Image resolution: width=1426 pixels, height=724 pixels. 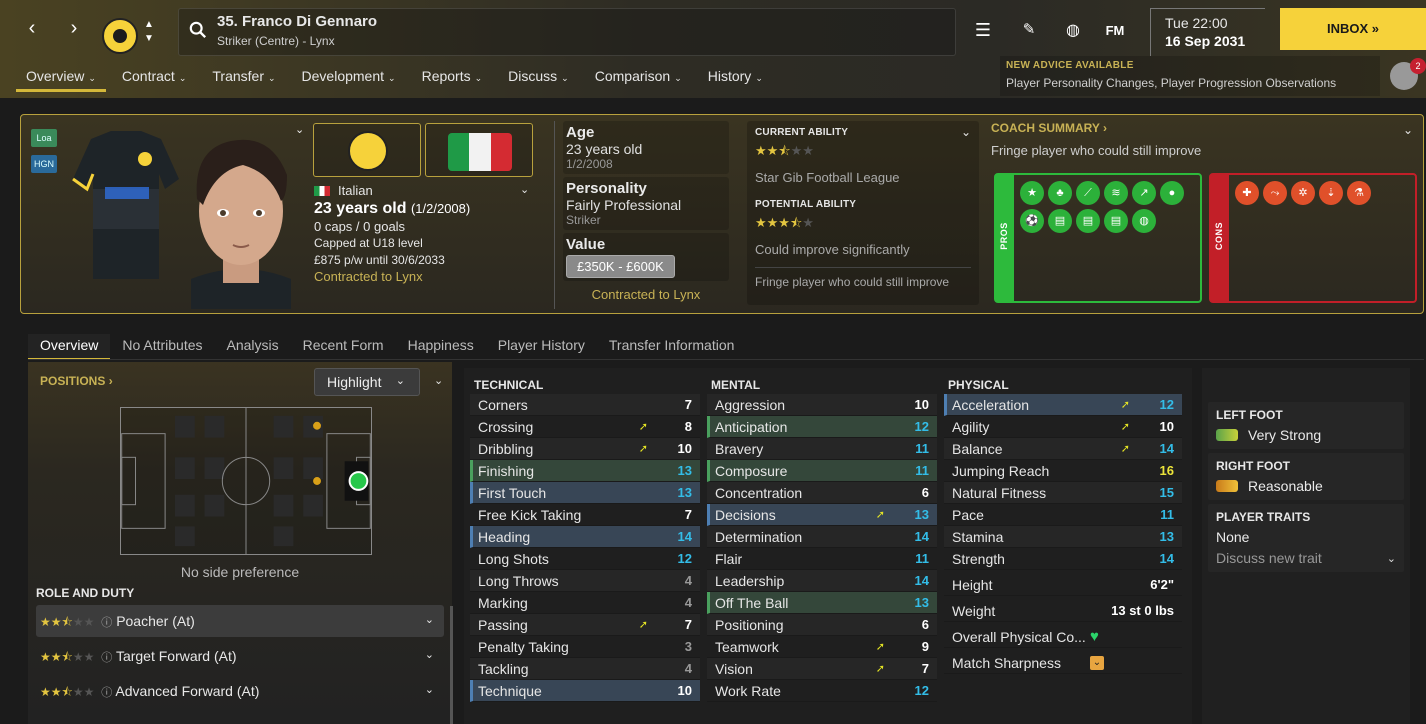 What do you see at coordinates (424, 276) in the screenshot?
I see `contracted-to: Contracted to Lynx` at bounding box center [424, 276].